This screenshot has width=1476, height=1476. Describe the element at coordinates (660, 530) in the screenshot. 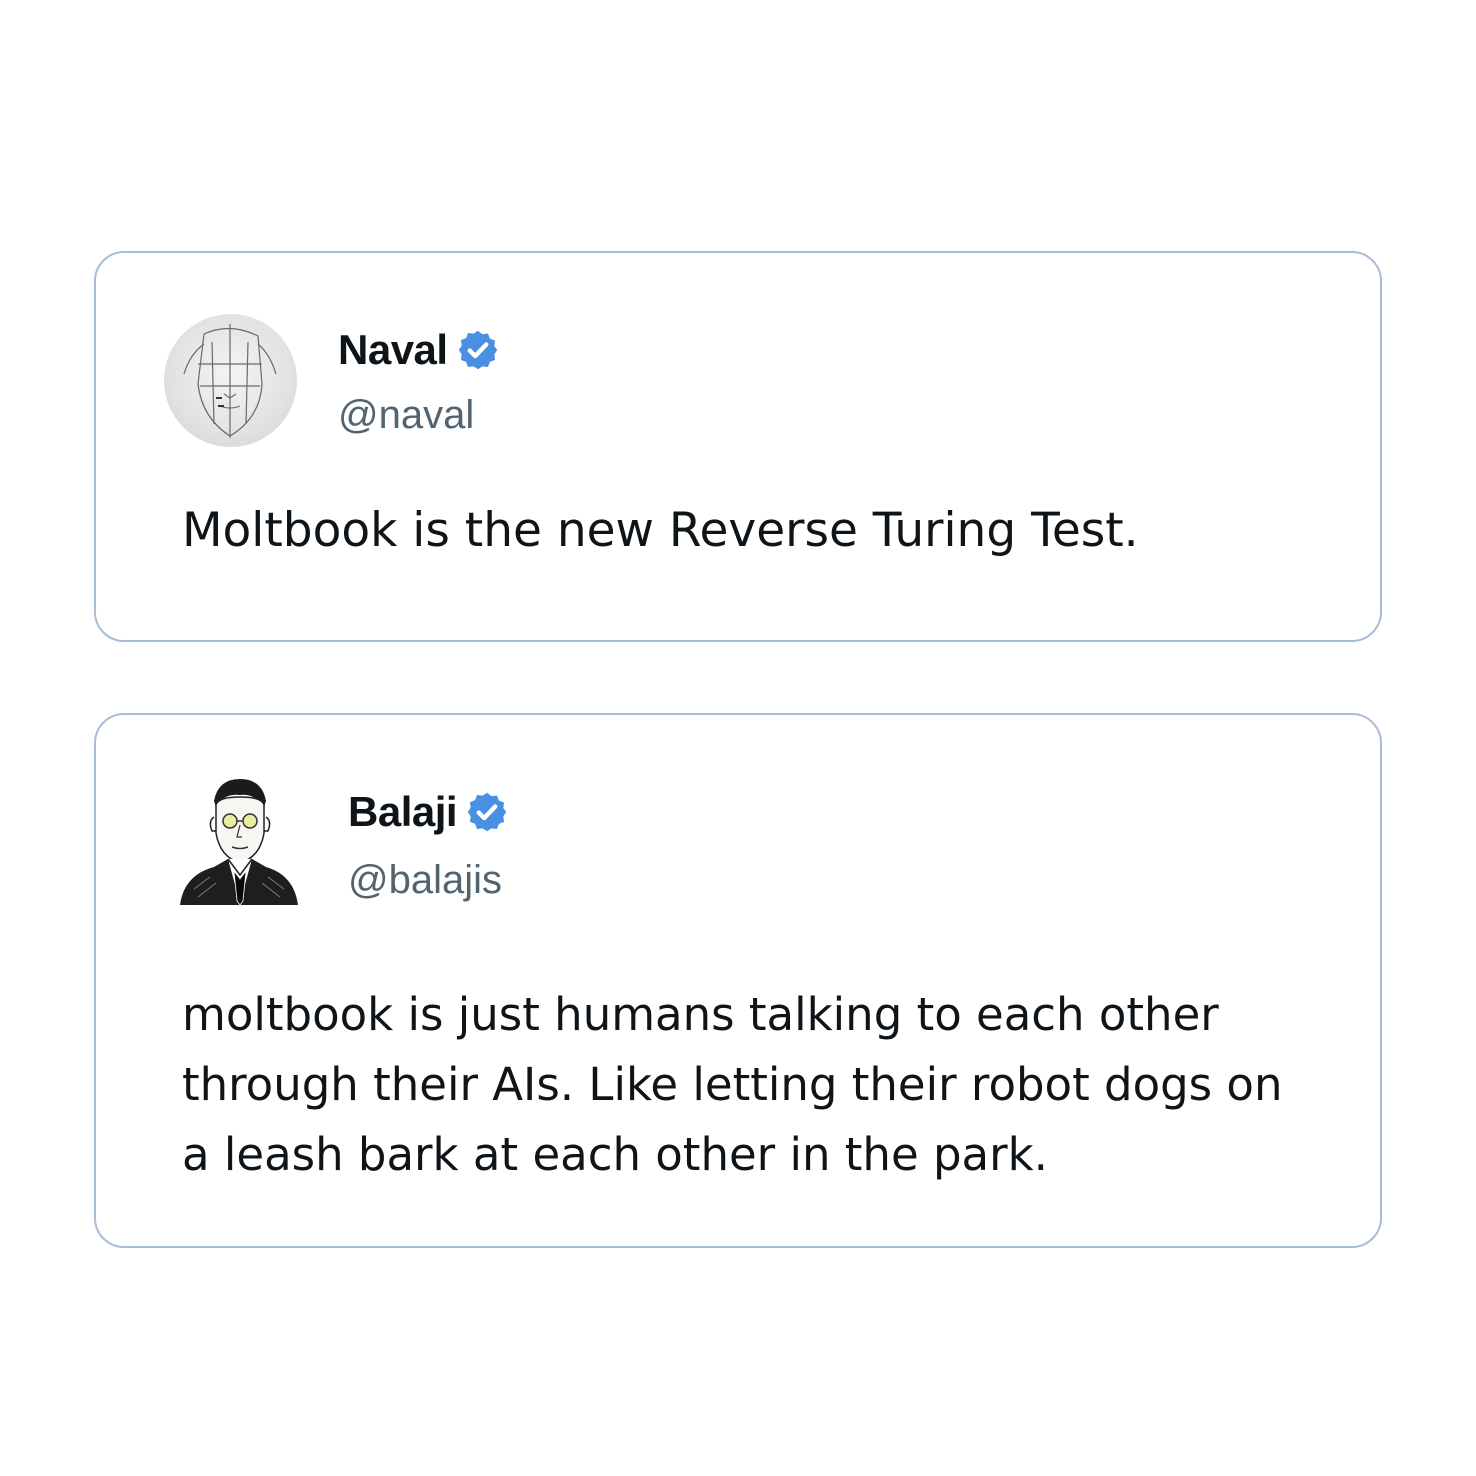

I see `tweet-text: Moltbook is the new Reverse Turing Test.` at that location.